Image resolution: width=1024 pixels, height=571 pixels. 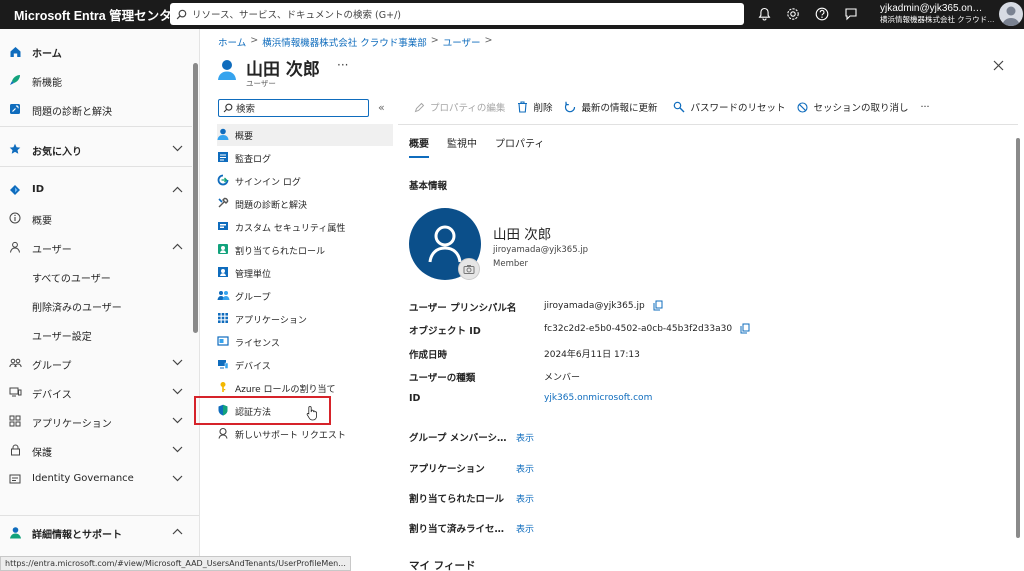 I want to click on help-icon, so click(x=822, y=14).